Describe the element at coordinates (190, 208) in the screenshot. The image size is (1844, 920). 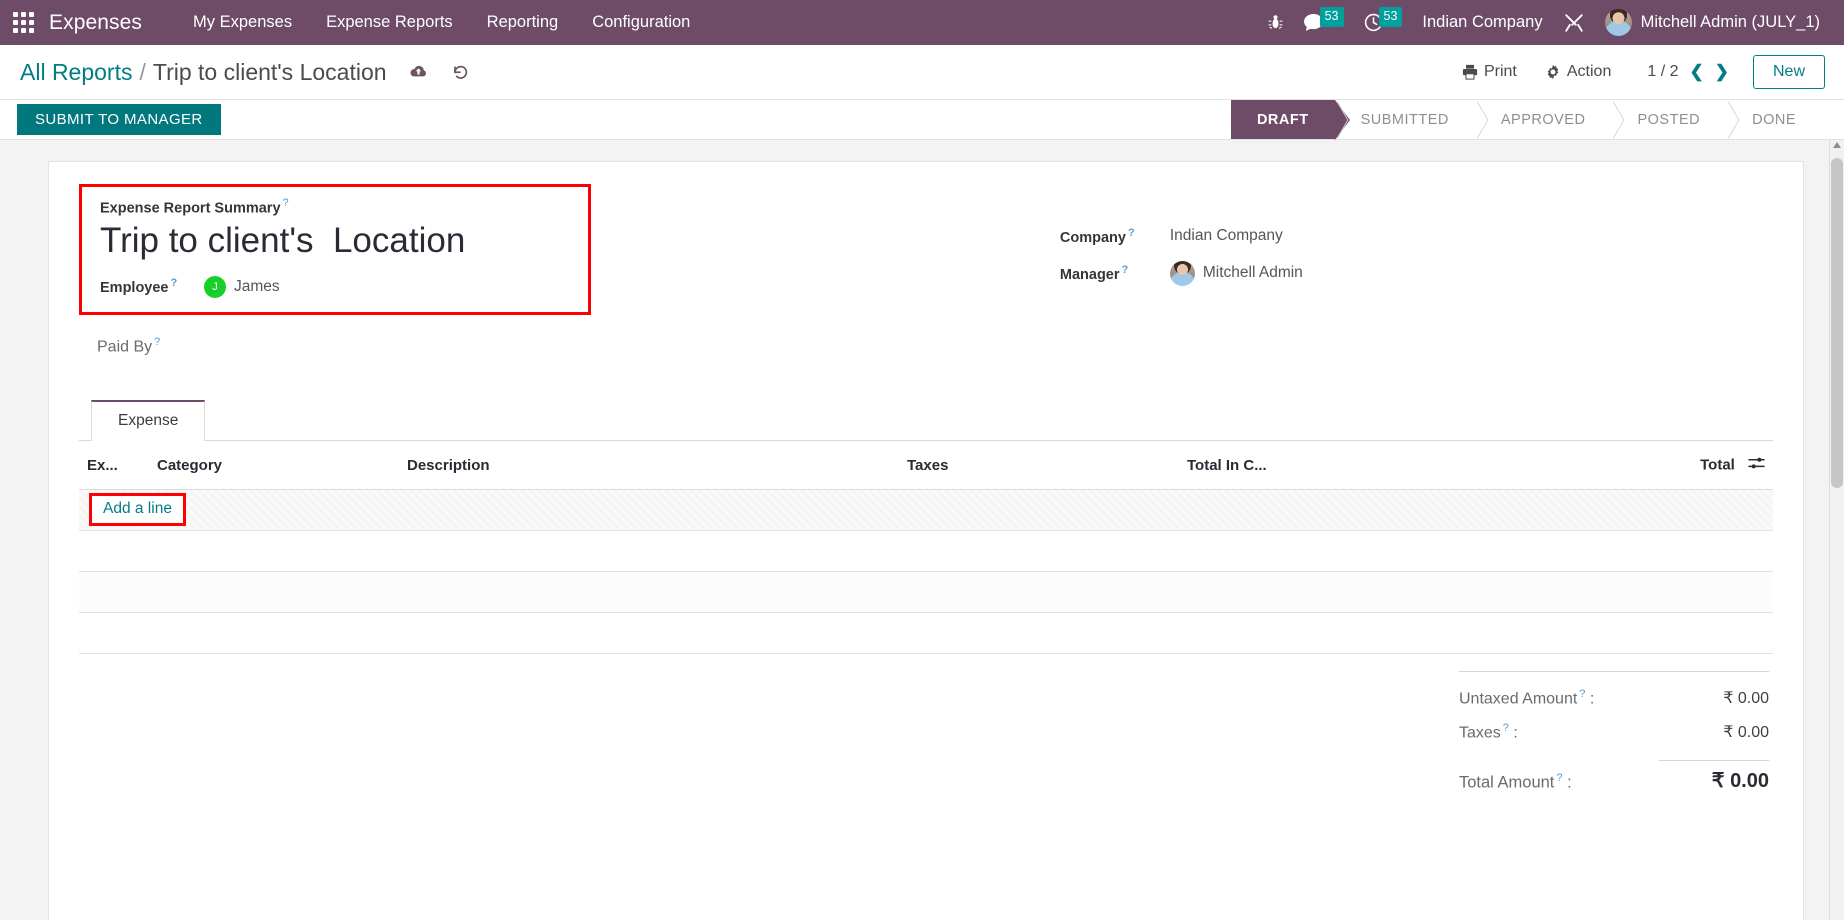
I see `expense-report-summary-label: Expense Report Summary` at that location.